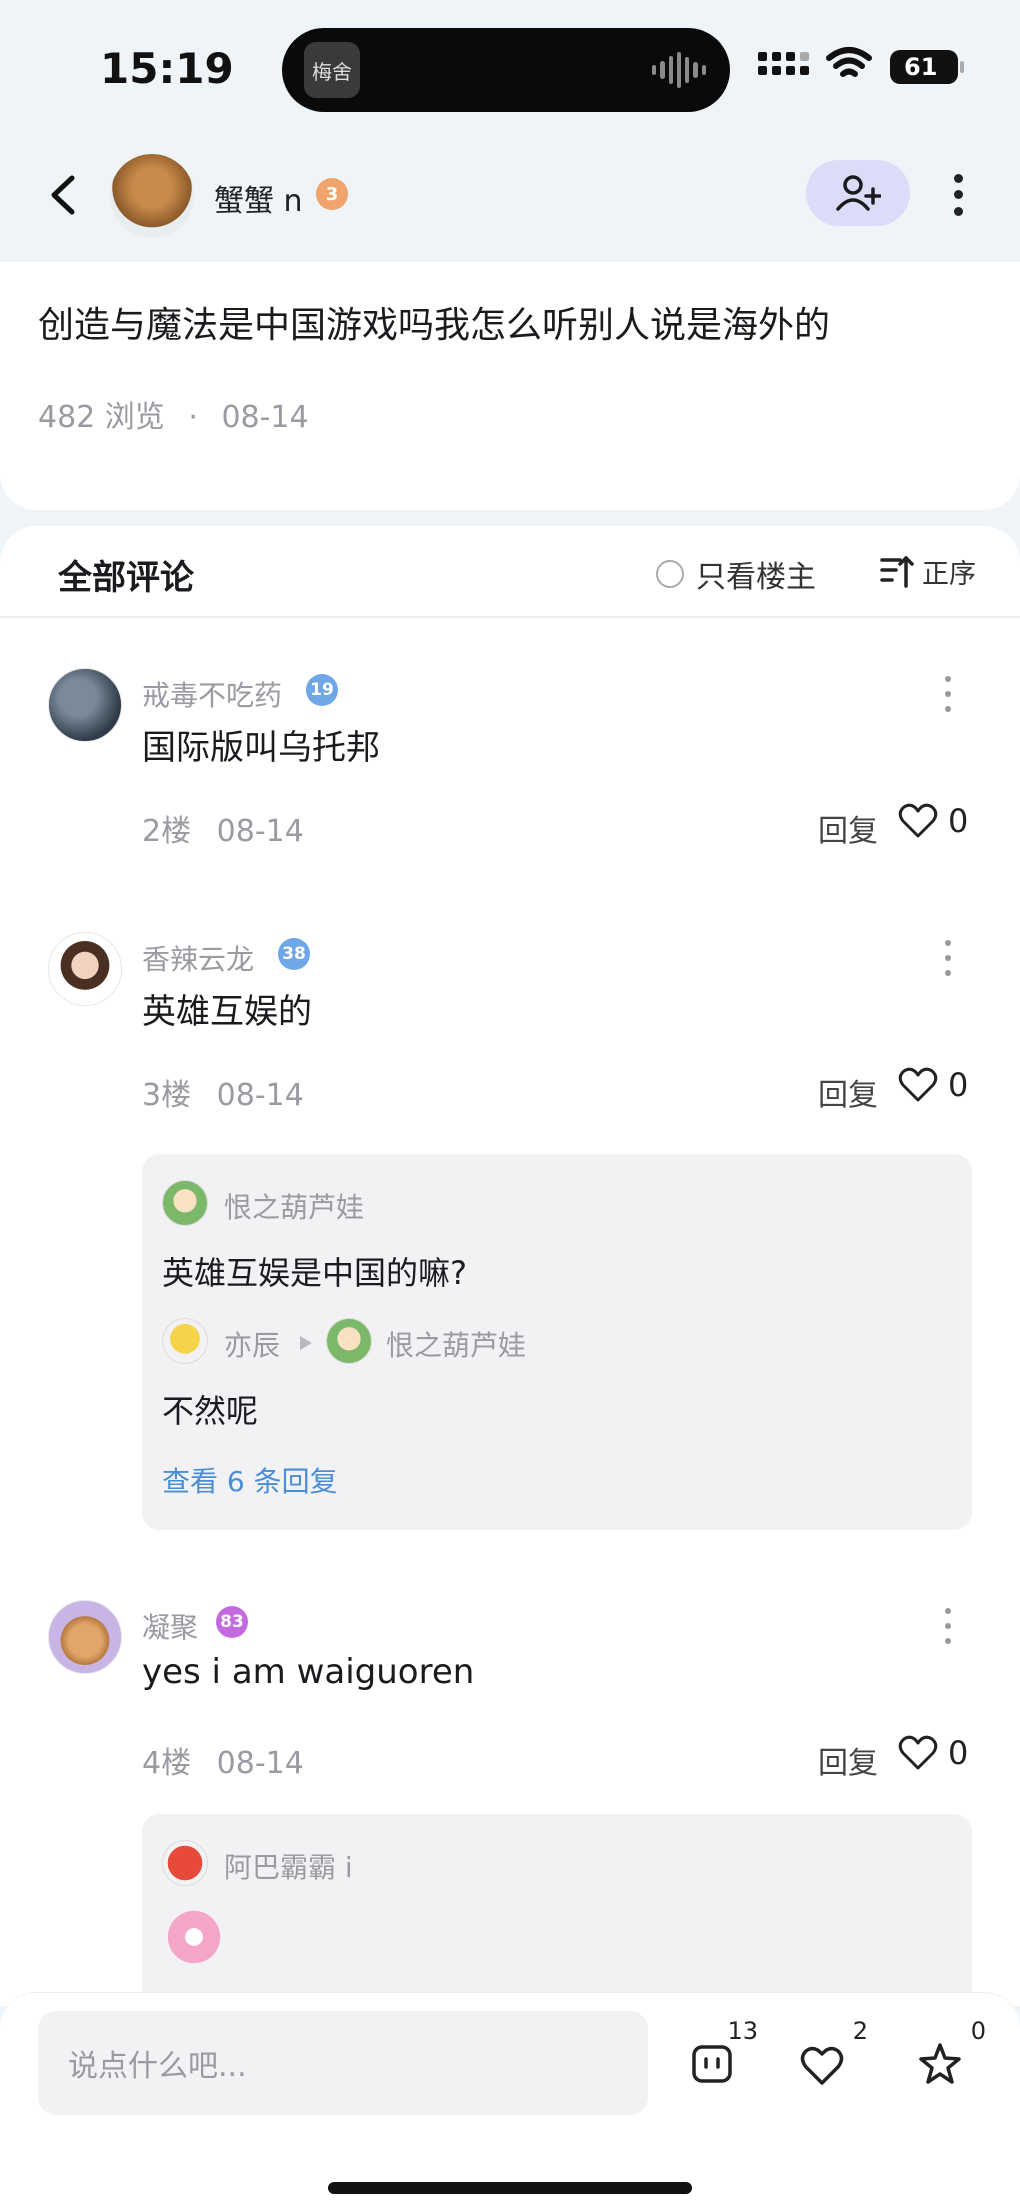  Describe the element at coordinates (322, 690) in the screenshot. I see `level-badge: 19` at that location.